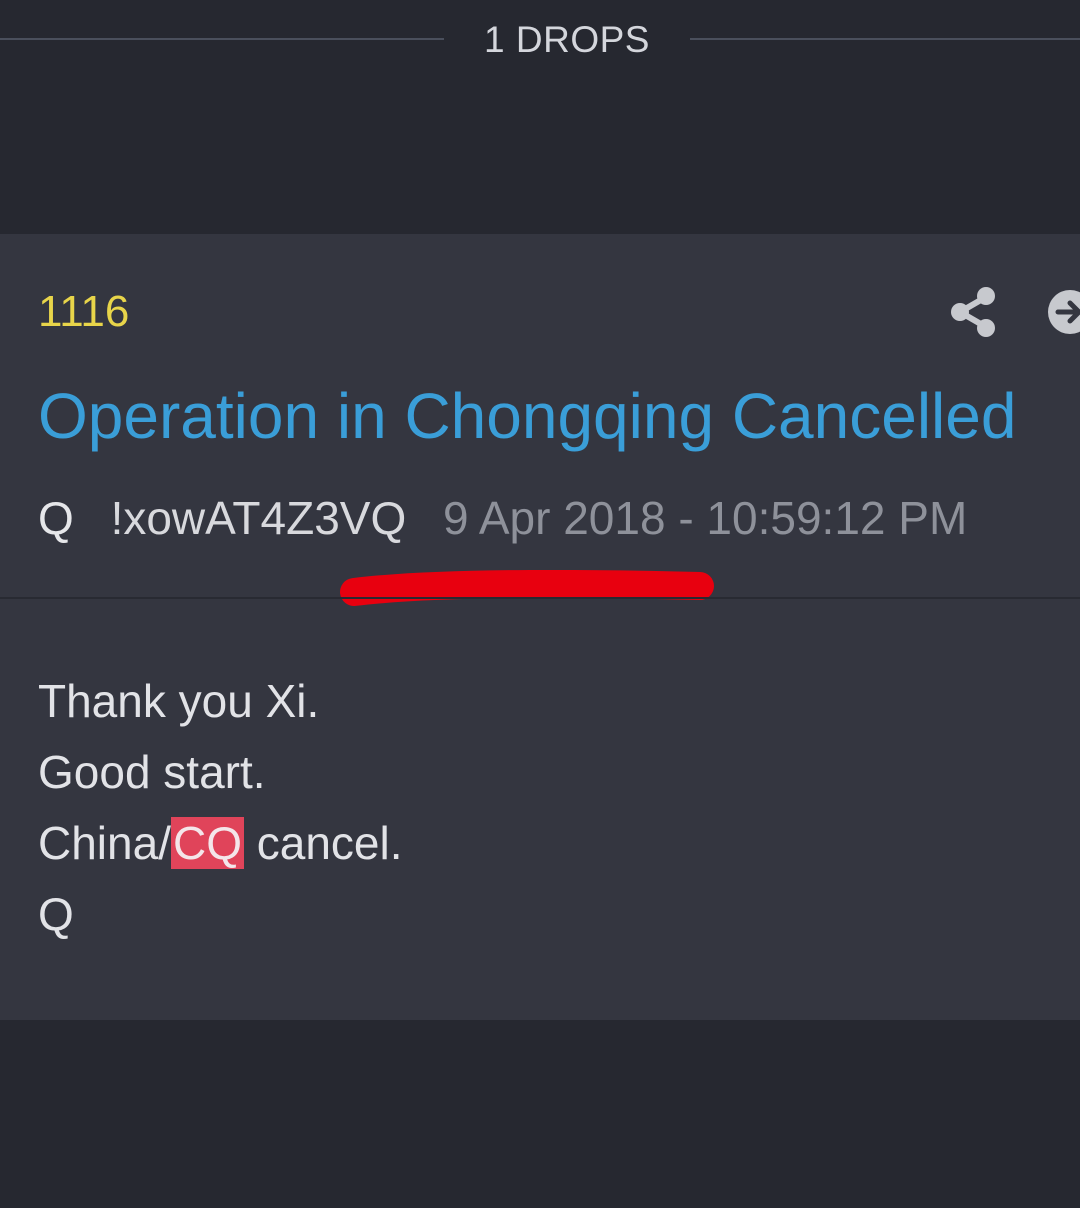  Describe the element at coordinates (540, 598) in the screenshot. I see `card-divider` at that location.